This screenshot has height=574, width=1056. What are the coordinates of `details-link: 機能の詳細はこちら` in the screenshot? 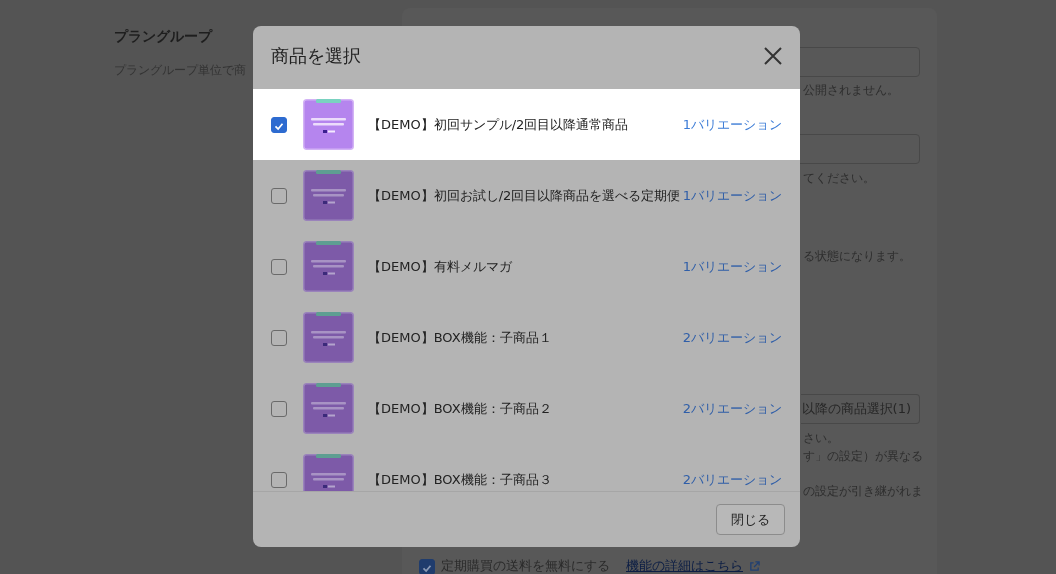 It's located at (684, 566).